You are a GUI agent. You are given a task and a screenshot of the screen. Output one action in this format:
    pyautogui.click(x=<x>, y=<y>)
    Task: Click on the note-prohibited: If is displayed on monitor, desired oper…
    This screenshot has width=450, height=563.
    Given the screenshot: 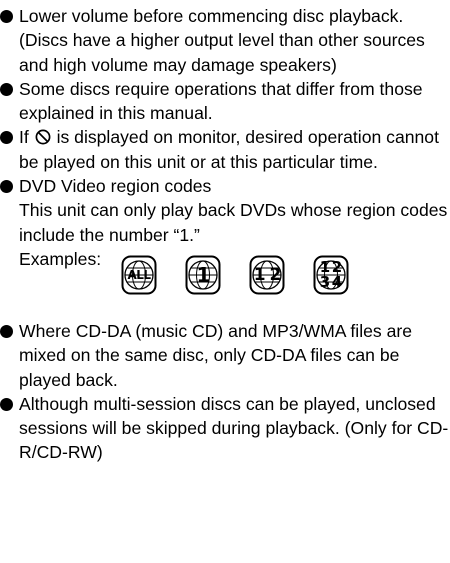 What is the action you would take?
    pyautogui.click(x=225, y=149)
    